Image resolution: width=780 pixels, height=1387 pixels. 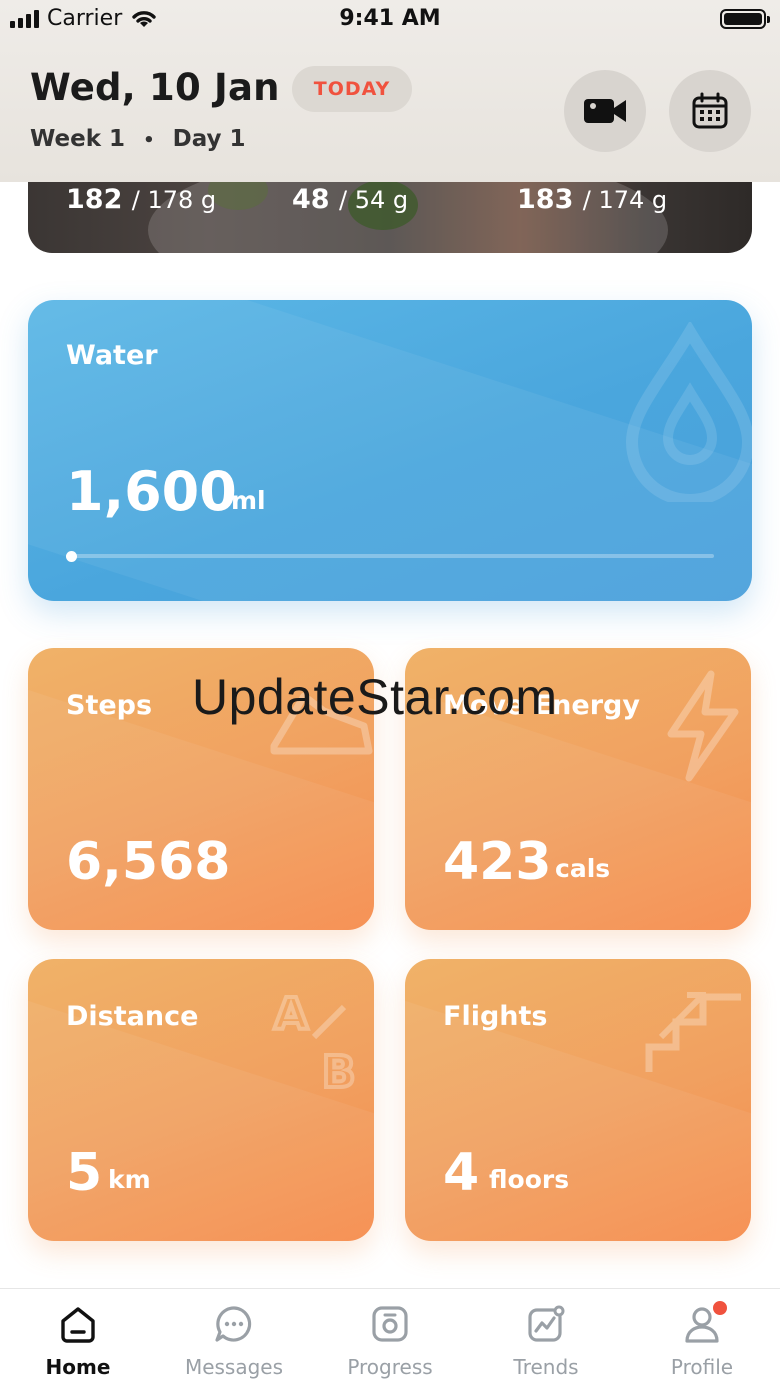 I want to click on battery-icon, so click(x=745, y=19).